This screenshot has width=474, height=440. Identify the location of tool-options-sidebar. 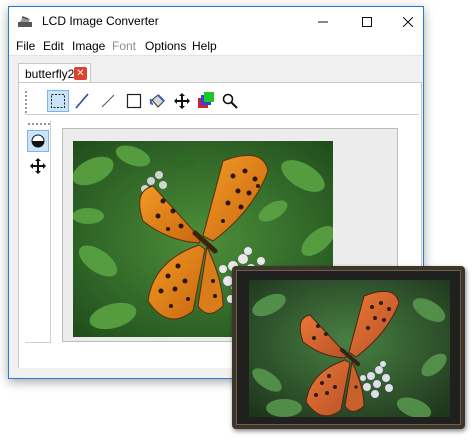
(38, 232).